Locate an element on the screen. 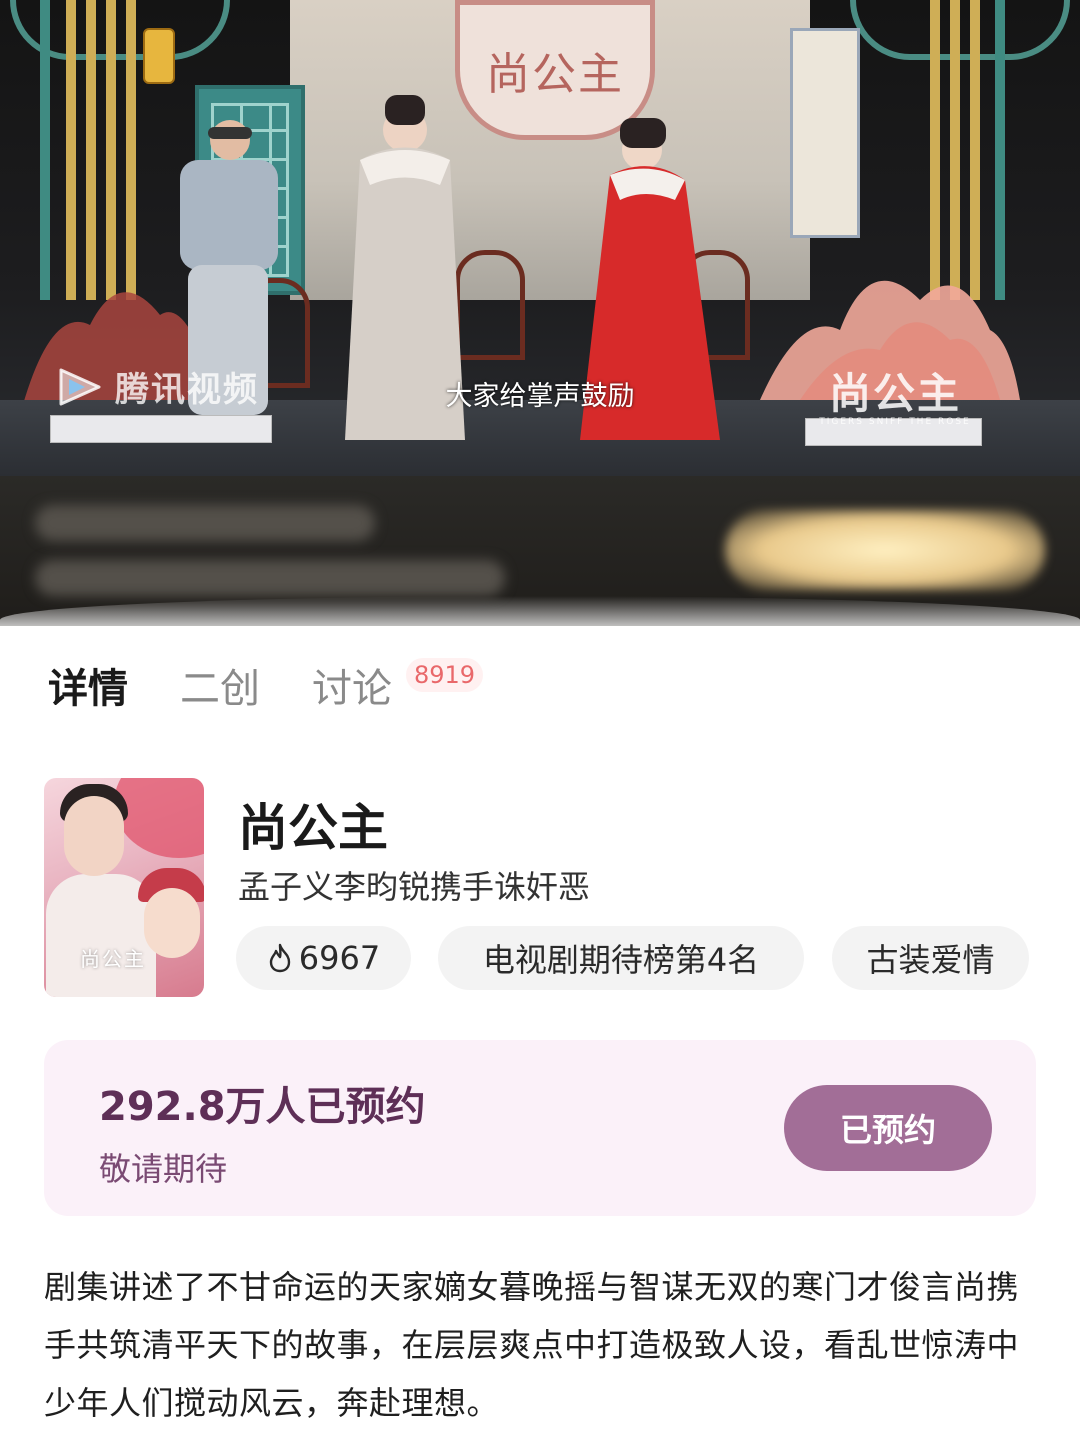 This screenshot has width=1080, height=1439. genre-text: 古装爱情 is located at coordinates (930, 960).